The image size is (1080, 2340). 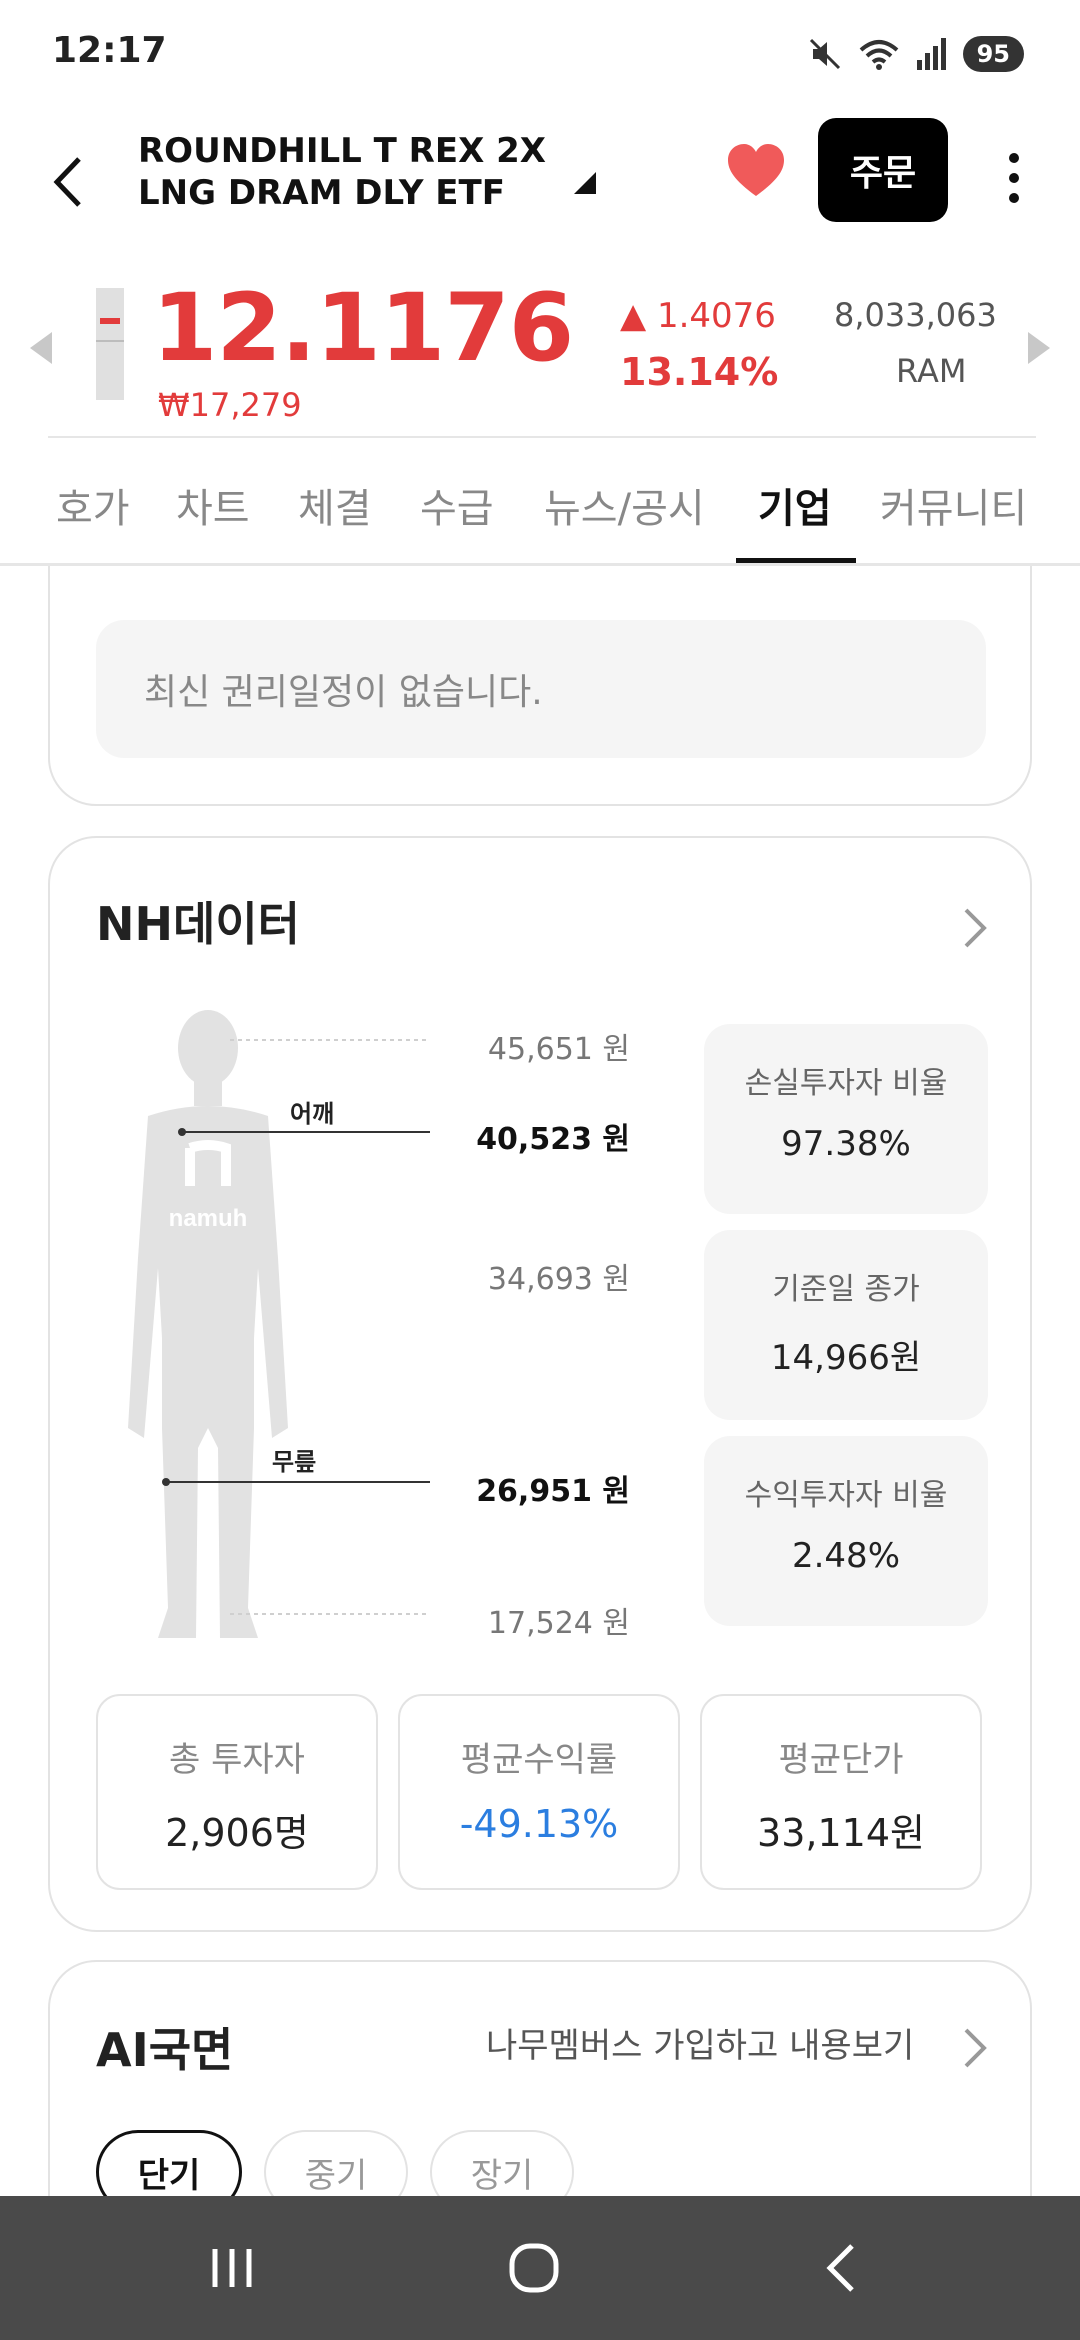 What do you see at coordinates (883, 170) in the screenshot?
I see `order-button: 주문` at bounding box center [883, 170].